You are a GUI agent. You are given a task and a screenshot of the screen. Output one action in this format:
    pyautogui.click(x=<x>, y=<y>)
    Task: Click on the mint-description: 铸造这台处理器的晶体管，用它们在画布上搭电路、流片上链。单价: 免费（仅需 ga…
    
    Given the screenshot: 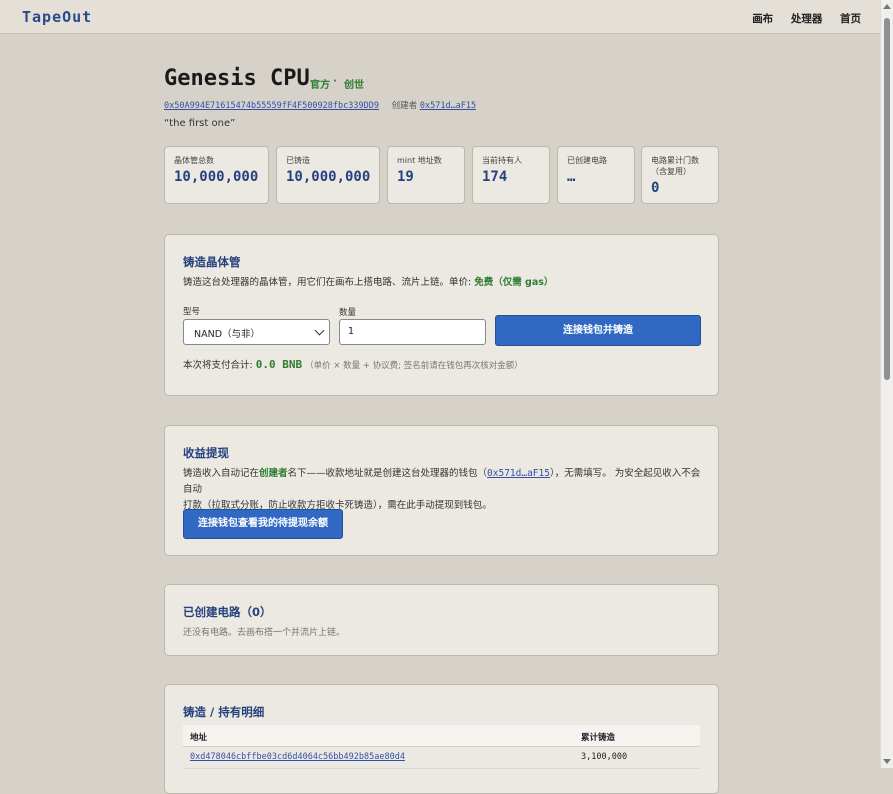 What is the action you would take?
    pyautogui.click(x=368, y=283)
    